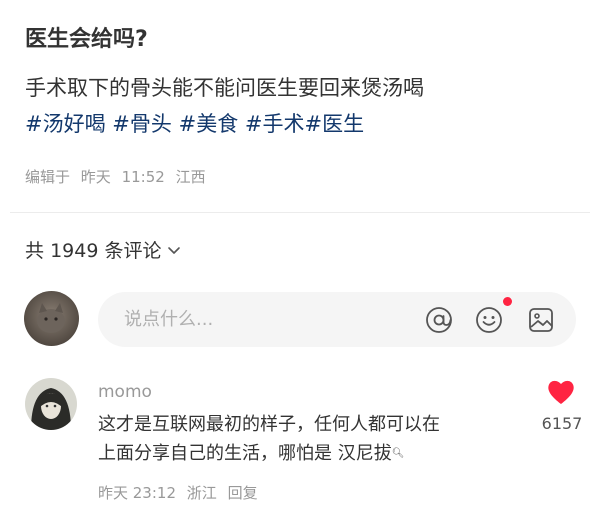 This screenshot has height=515, width=600. Describe the element at coordinates (201, 493) in the screenshot. I see `comment-location: 浙江` at that location.